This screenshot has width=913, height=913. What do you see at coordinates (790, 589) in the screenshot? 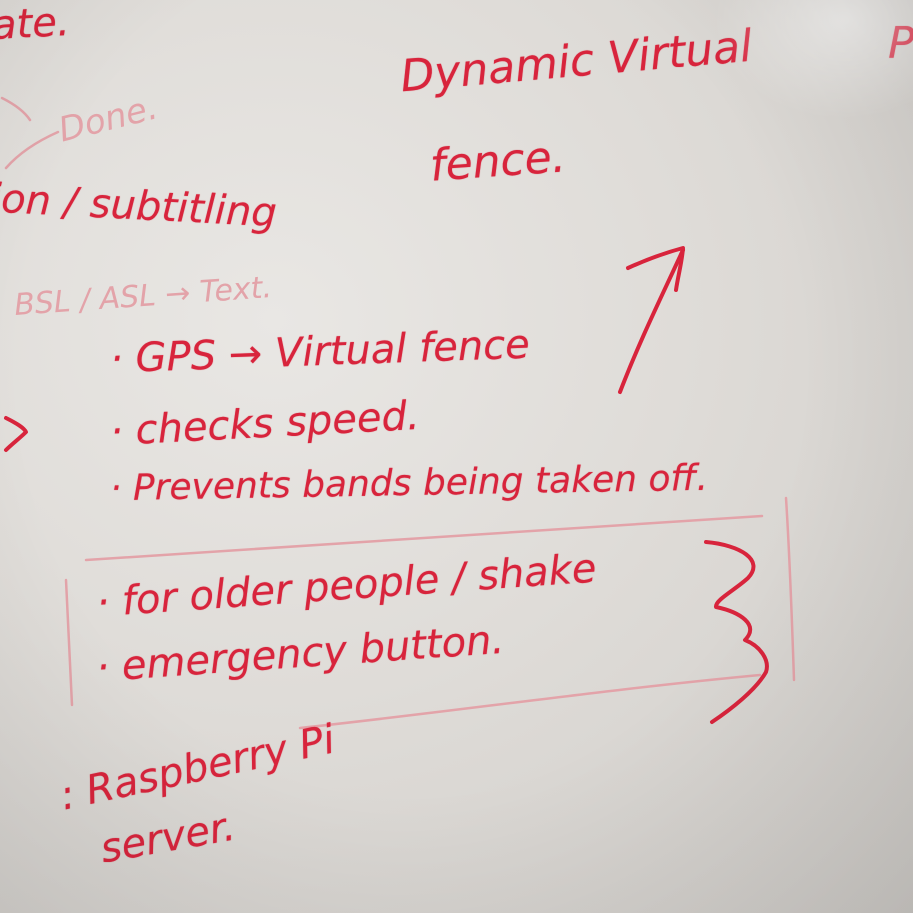
I see `box-right-edge` at bounding box center [790, 589].